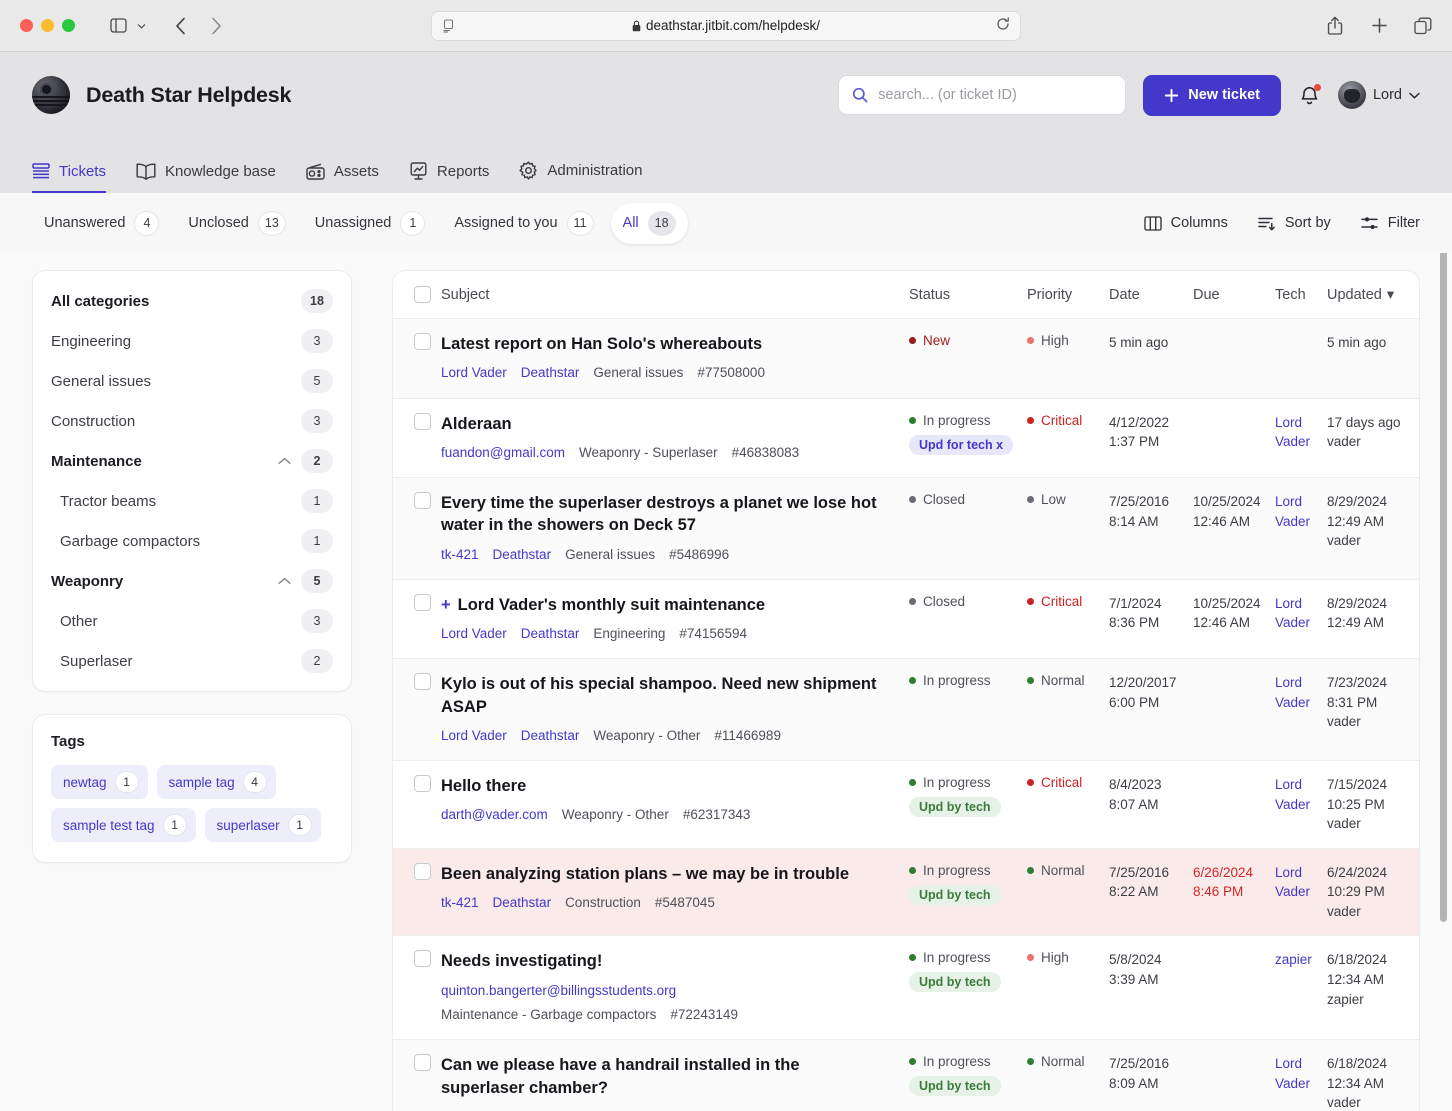  I want to click on sort-by-button: Sort by, so click(1294, 223).